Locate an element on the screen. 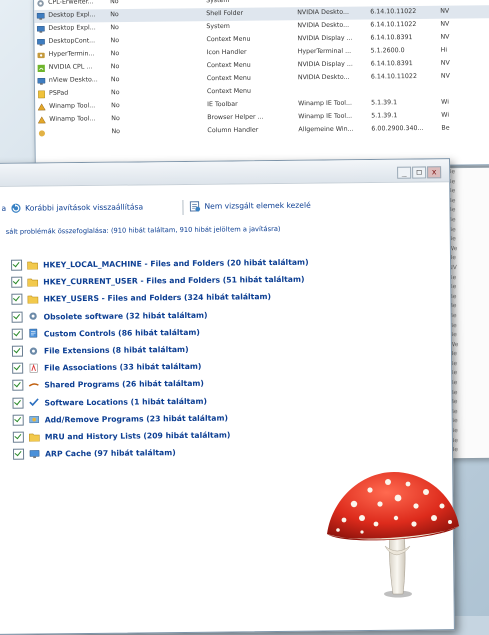 The image size is (489, 635). extension-company: Wi is located at coordinates (456, 101).